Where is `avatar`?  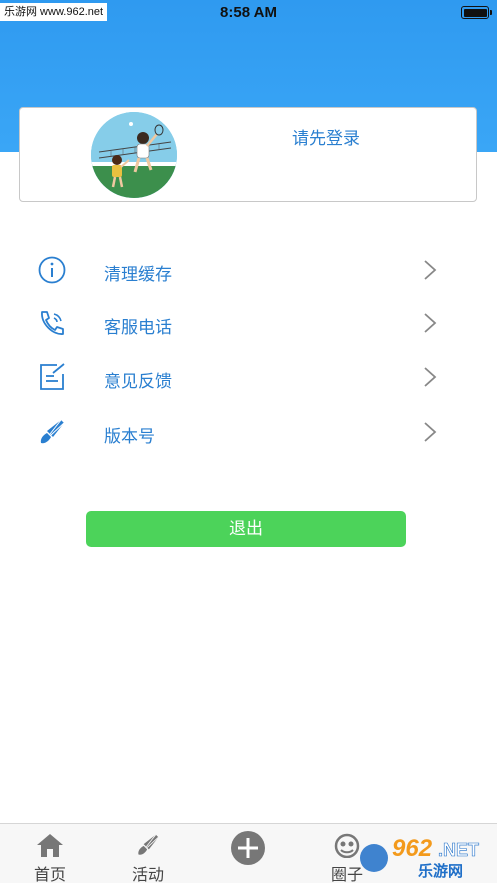 avatar is located at coordinates (134, 155).